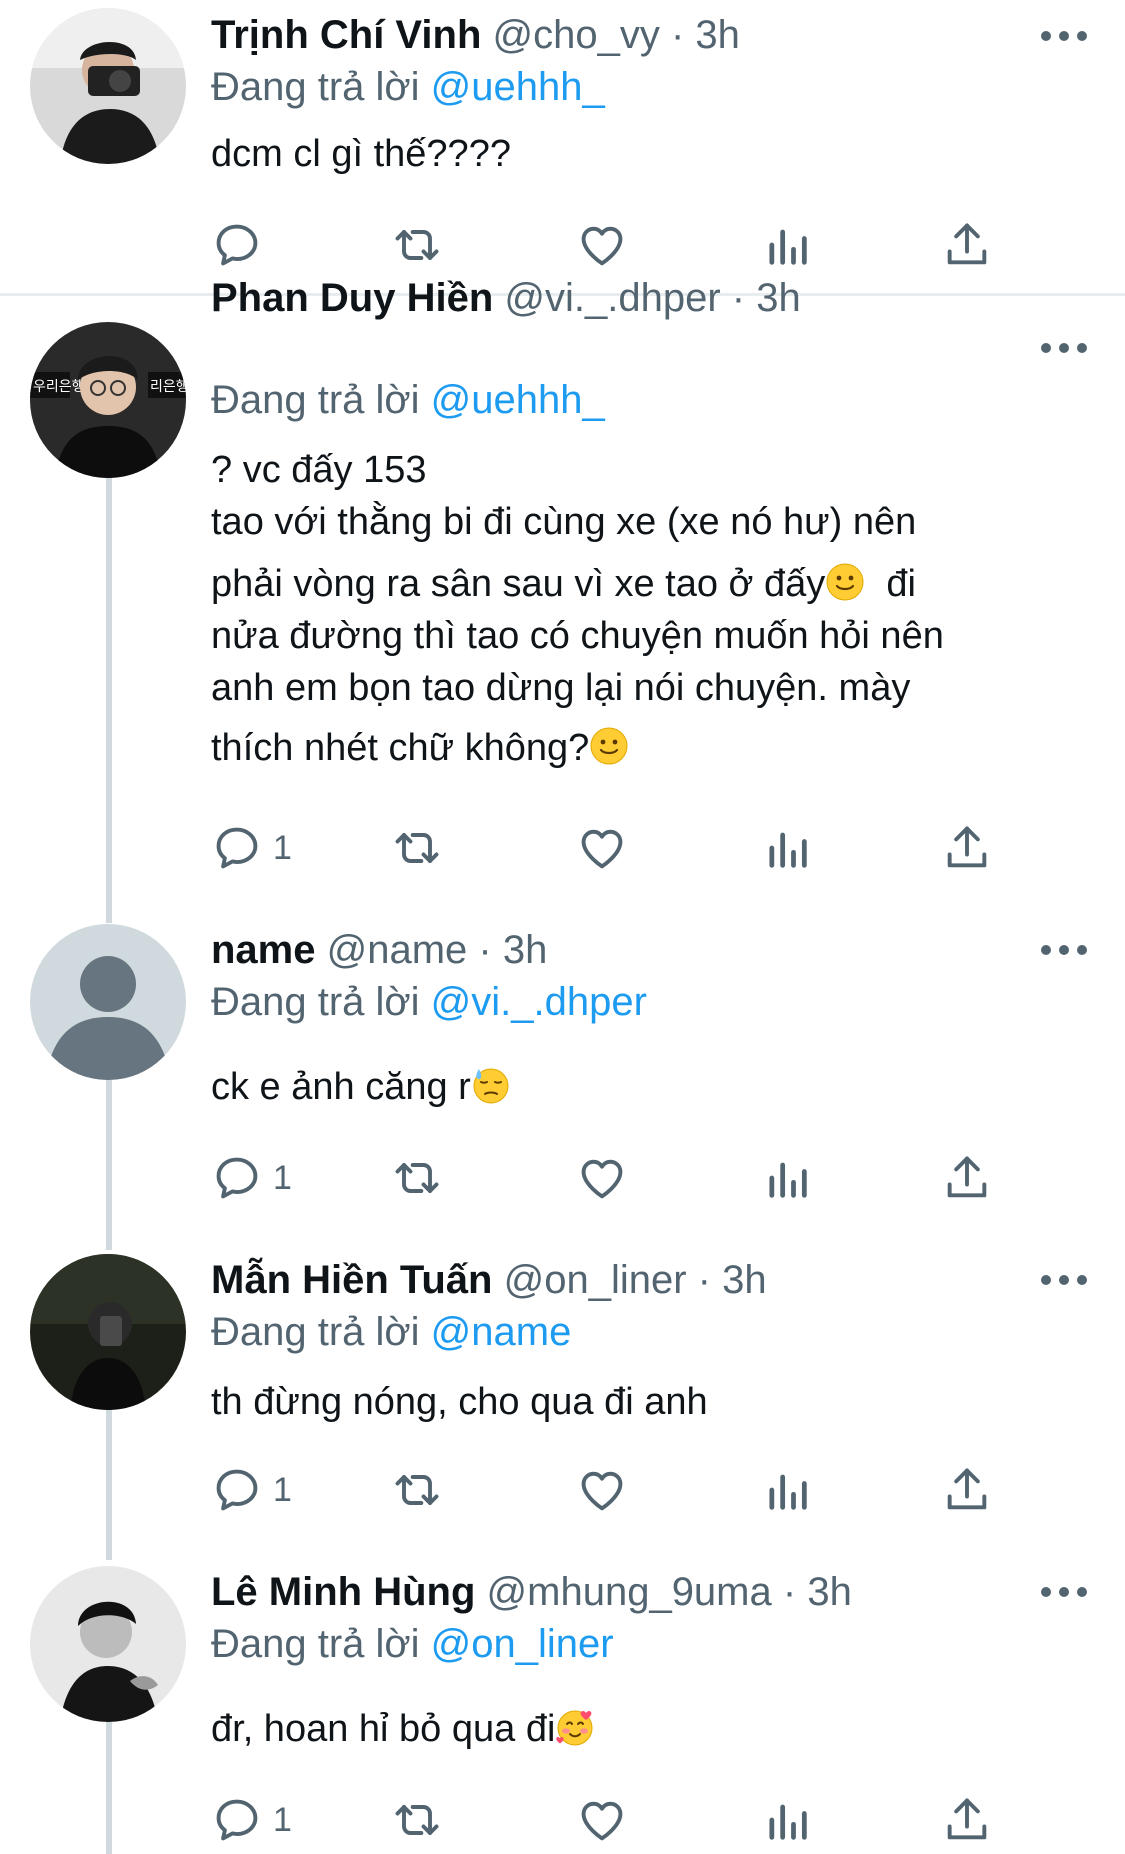  I want to click on reply-button, so click(237, 245).